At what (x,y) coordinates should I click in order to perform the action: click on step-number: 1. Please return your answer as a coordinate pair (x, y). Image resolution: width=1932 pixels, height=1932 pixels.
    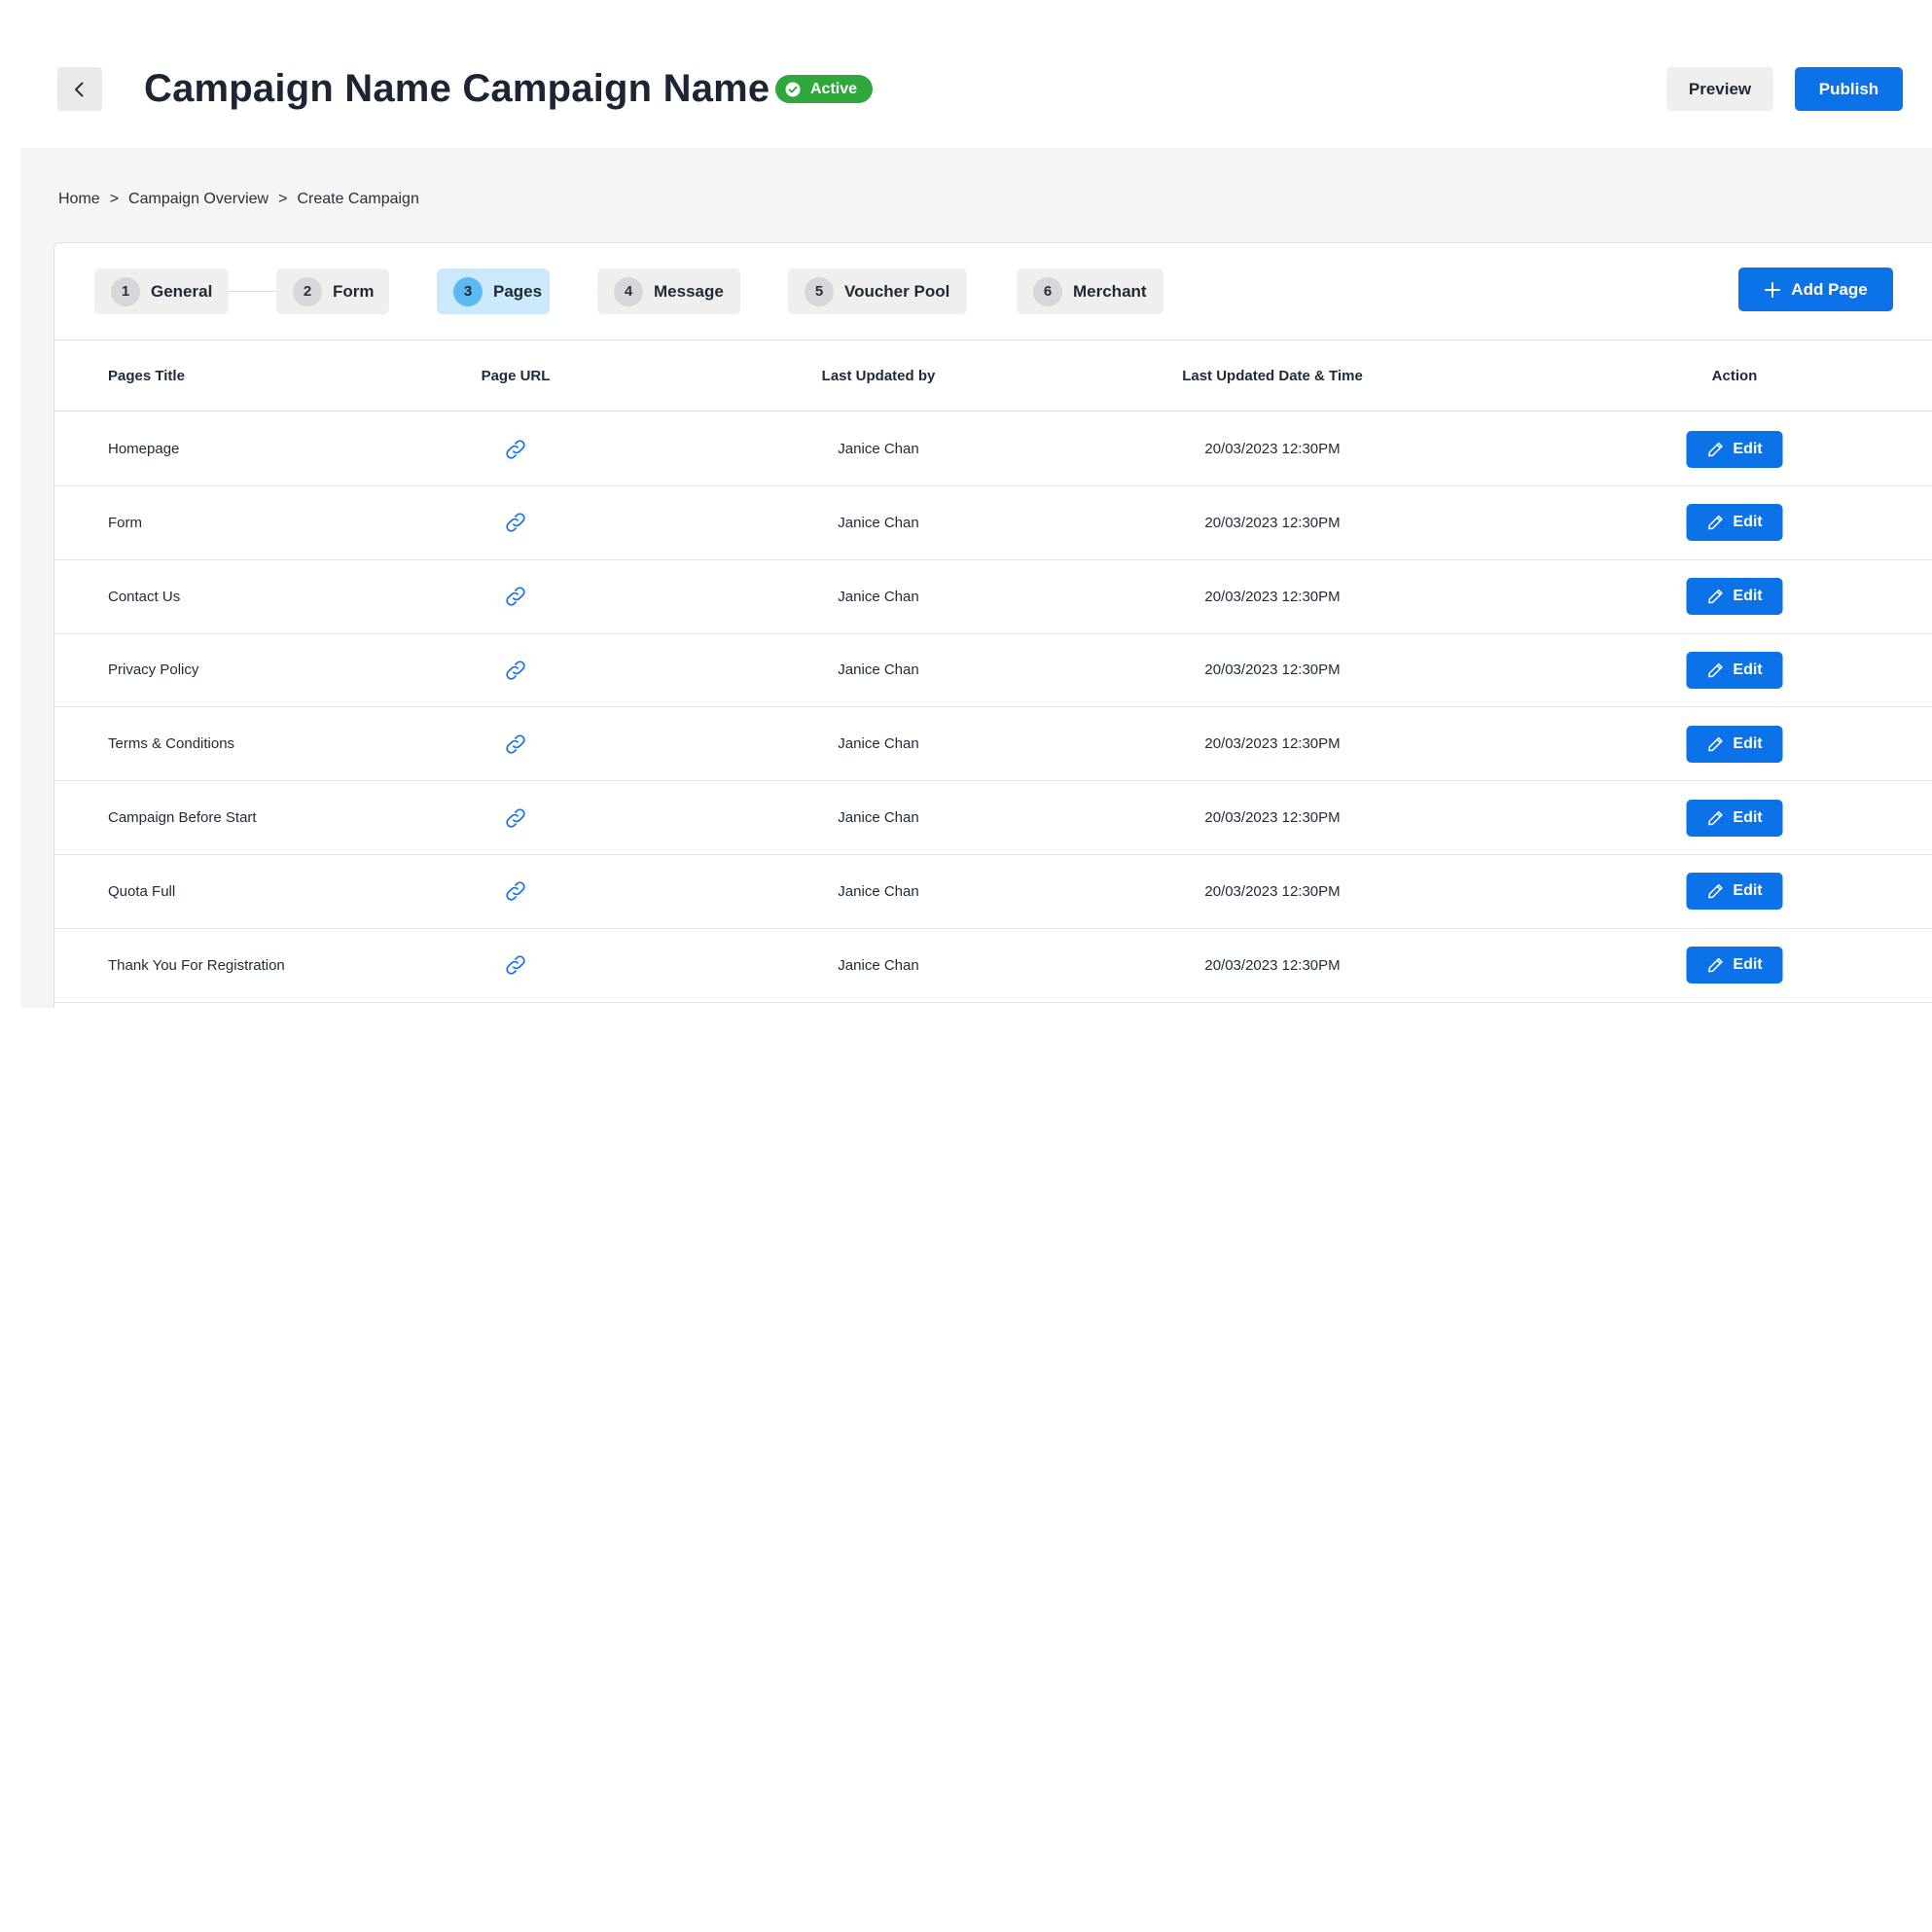
    Looking at the image, I should click on (125, 291).